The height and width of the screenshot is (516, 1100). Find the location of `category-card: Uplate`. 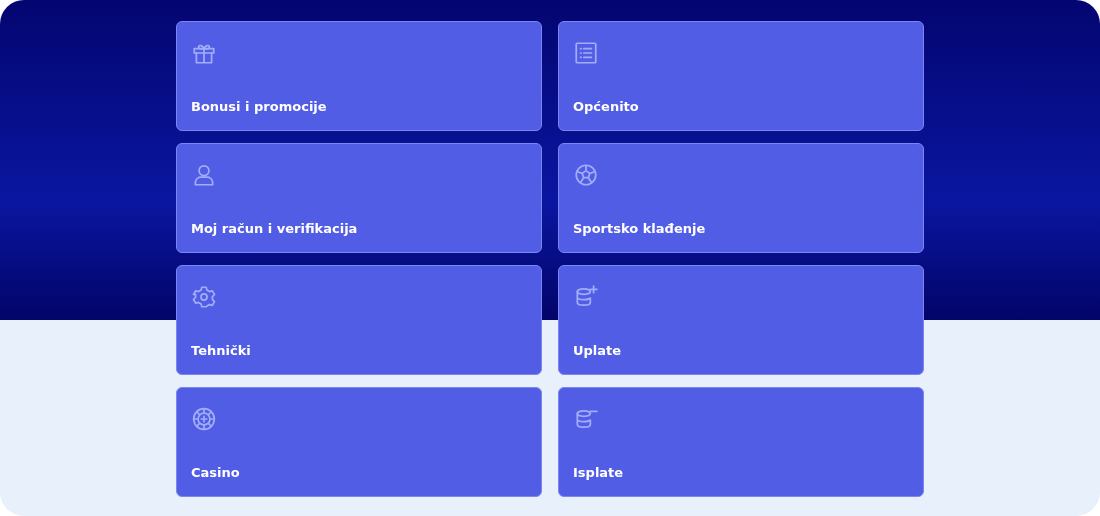

category-card: Uplate is located at coordinates (741, 320).